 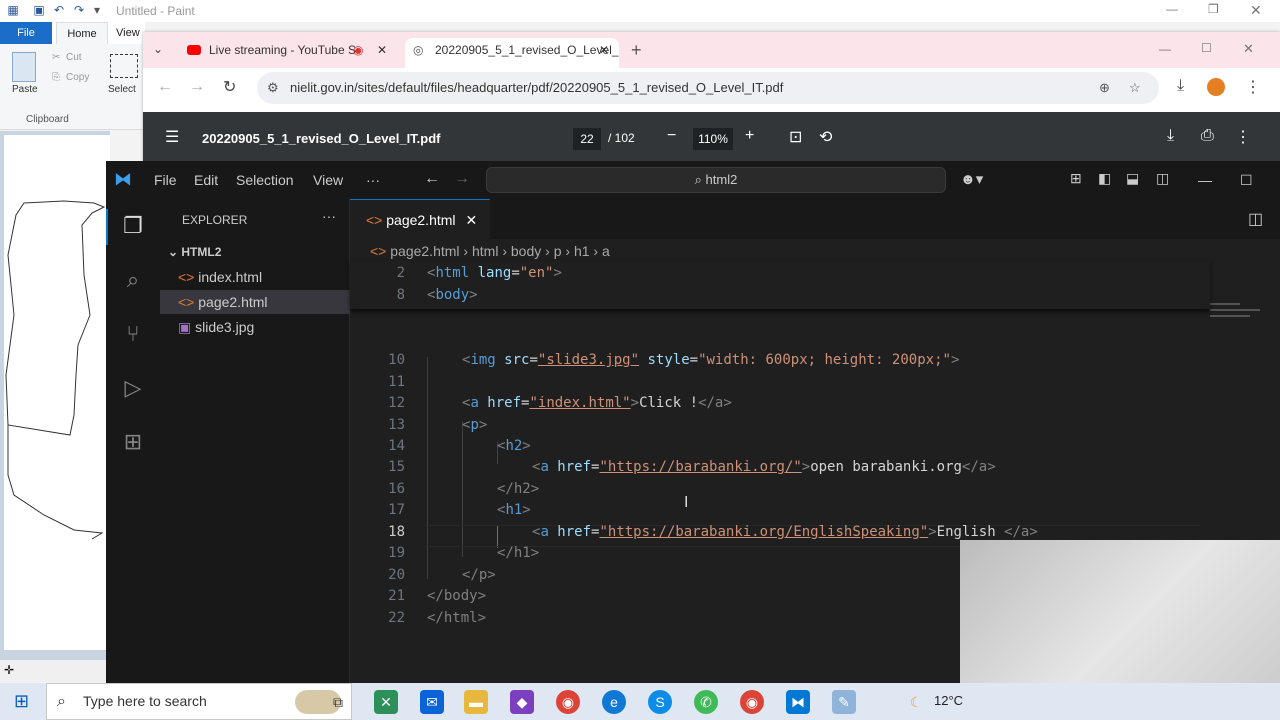 I want to click on search-view-icon: ⌕, so click(x=133, y=281).